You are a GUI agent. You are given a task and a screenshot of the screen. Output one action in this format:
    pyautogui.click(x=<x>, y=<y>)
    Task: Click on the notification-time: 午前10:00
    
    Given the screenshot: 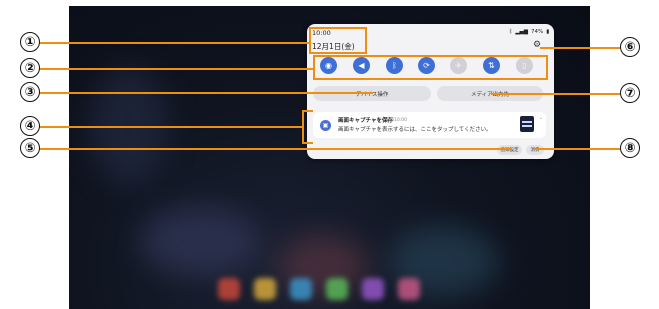 What is the action you would take?
    pyautogui.click(x=396, y=120)
    